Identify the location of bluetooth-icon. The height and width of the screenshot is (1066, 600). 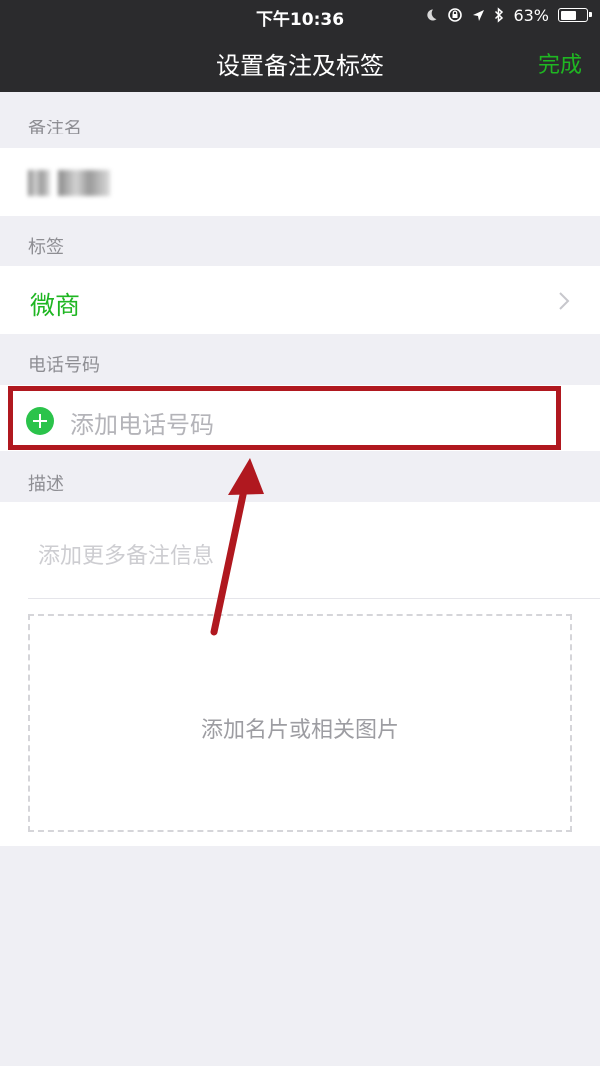
(499, 15).